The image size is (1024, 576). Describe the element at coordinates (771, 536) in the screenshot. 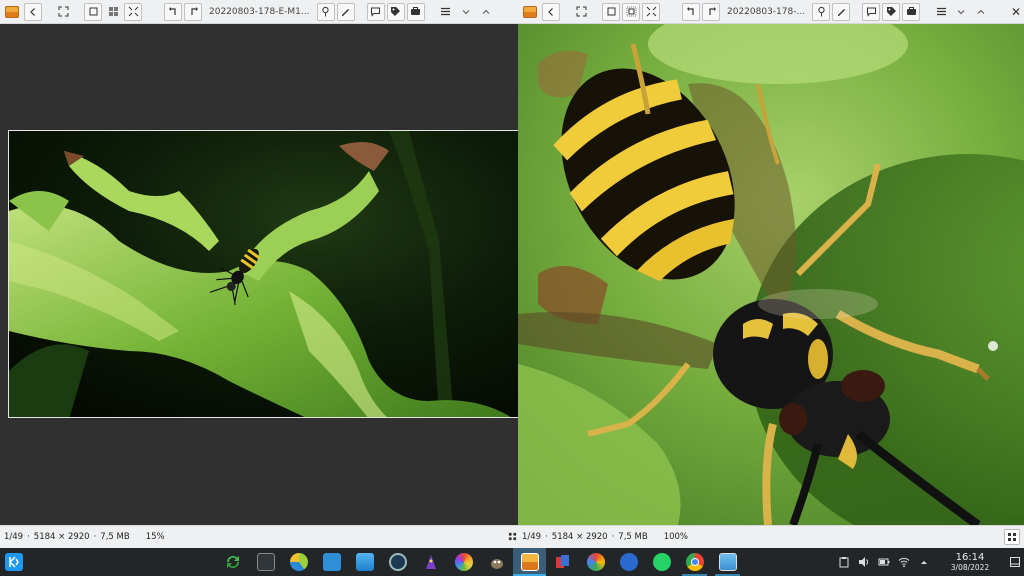

I see `right-statusbar: 1/49 · 5184 × 2920 · 7,5 MB 100%` at that location.